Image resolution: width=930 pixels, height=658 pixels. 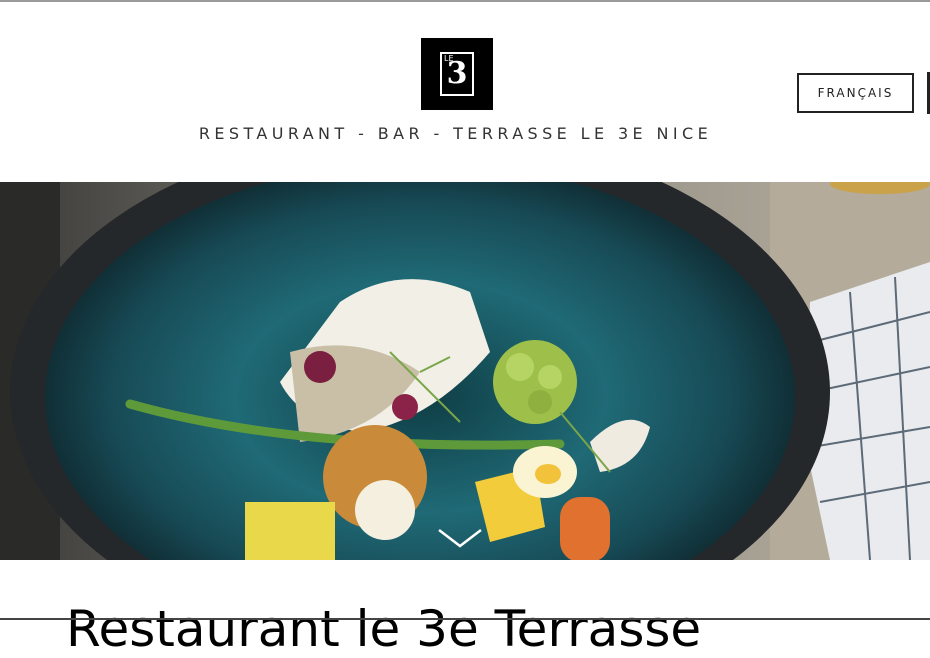 I want to click on logo-frame: LE 3, so click(x=457, y=74).